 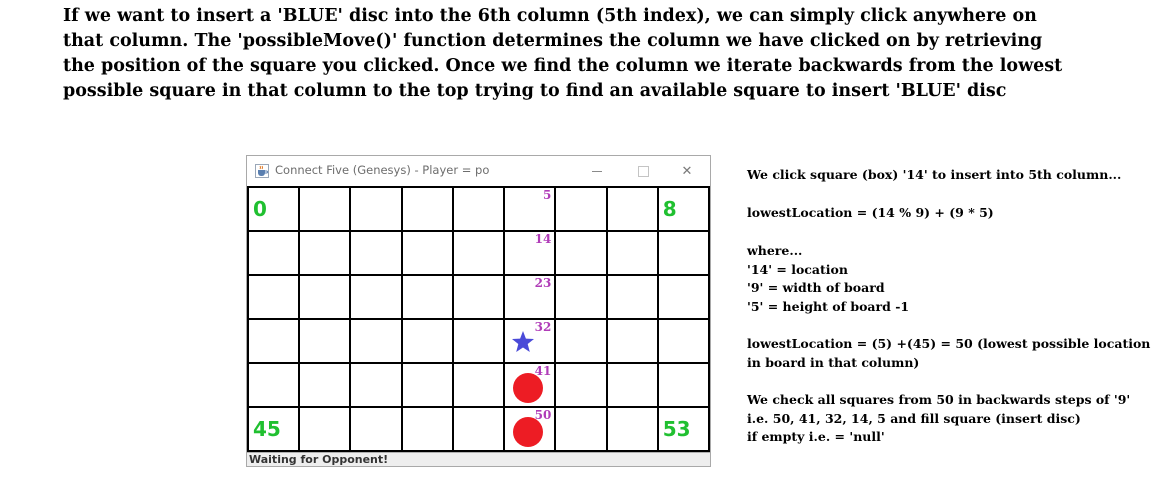 I want to click on java-cup-icon, so click(x=262, y=171).